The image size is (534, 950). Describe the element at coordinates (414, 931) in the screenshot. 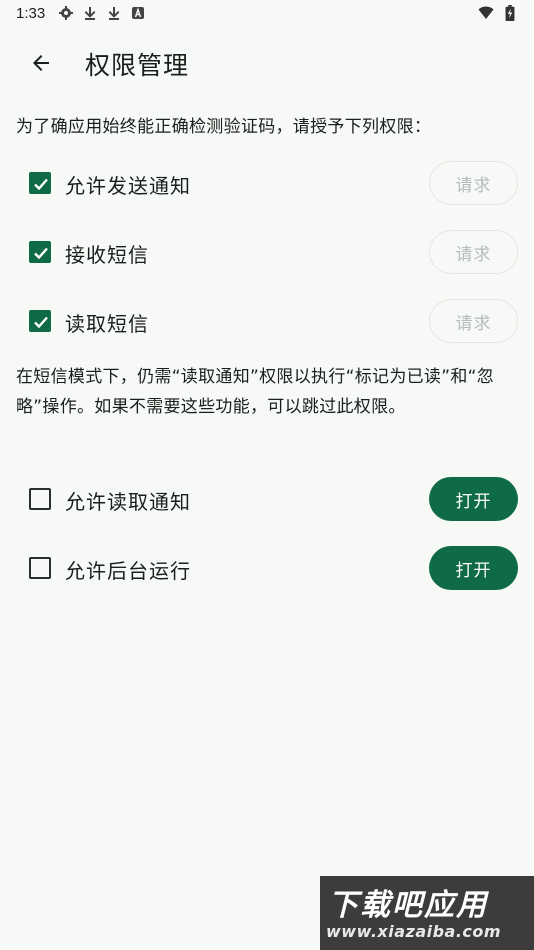

I see `watermark-url: www.xiazaiba.com` at that location.